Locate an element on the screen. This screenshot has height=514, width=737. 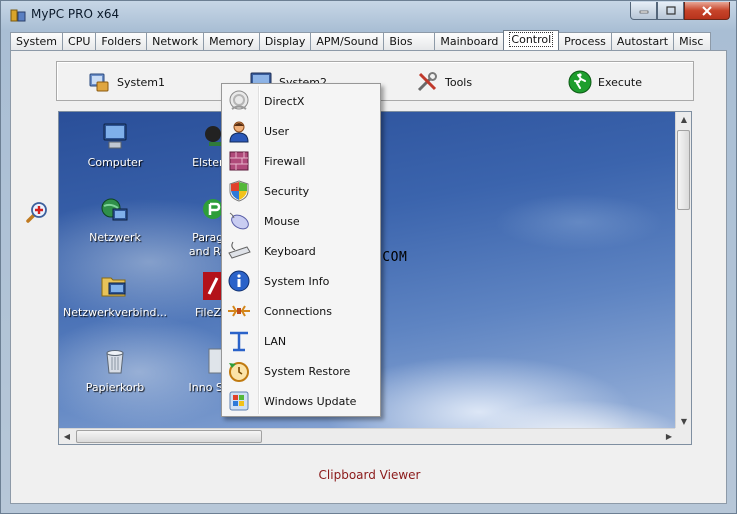
tab-label: APM/Sound is located at coordinates (347, 41).